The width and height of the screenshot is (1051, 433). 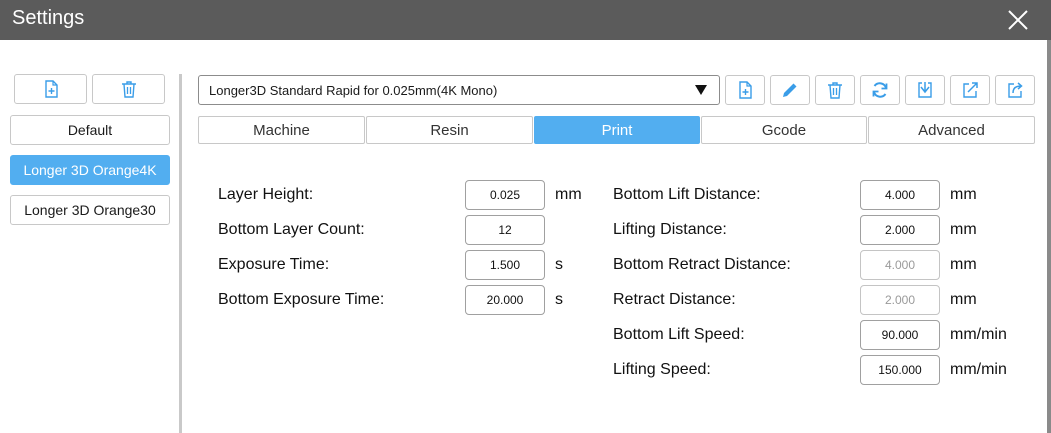 I want to click on bottom-lift-distance-unit: mm, so click(x=963, y=194).